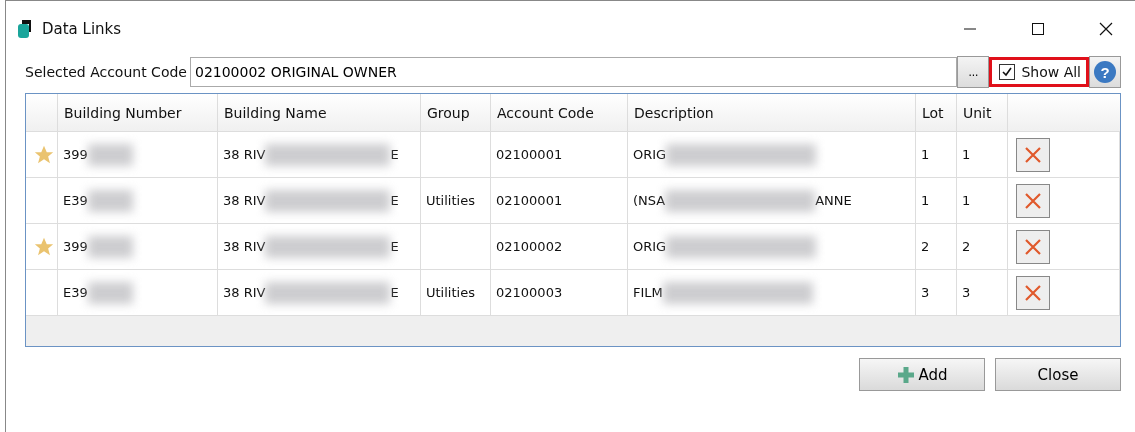  I want to click on field-label: Selected Account Code, so click(106, 72).